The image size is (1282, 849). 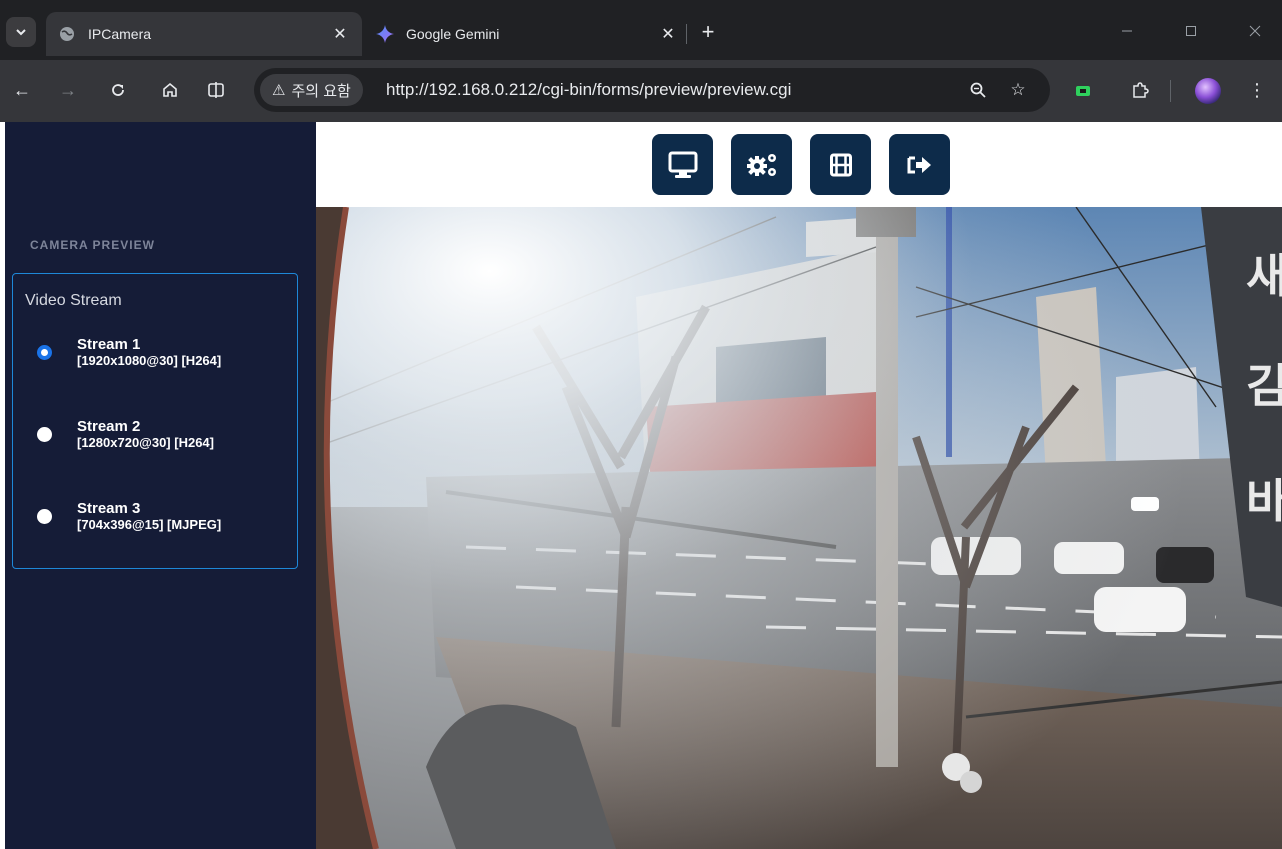 I want to click on reload-button, so click(x=118, y=90).